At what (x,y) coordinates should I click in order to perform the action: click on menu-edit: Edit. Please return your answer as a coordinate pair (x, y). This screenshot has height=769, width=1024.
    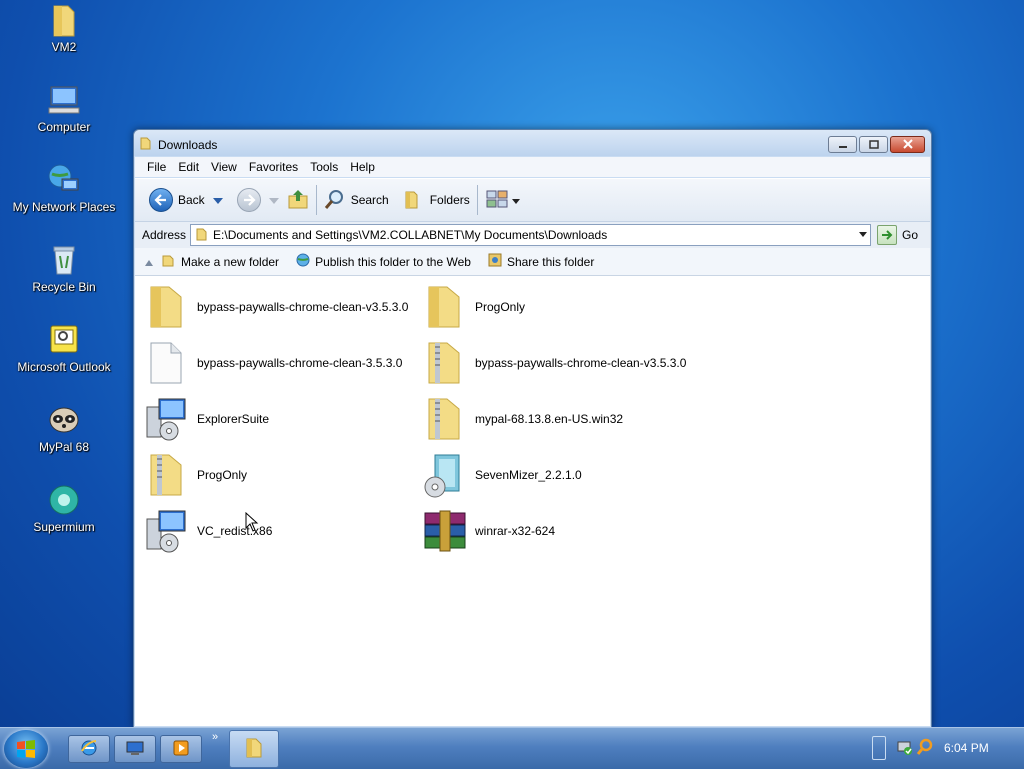
    Looking at the image, I should click on (188, 167).